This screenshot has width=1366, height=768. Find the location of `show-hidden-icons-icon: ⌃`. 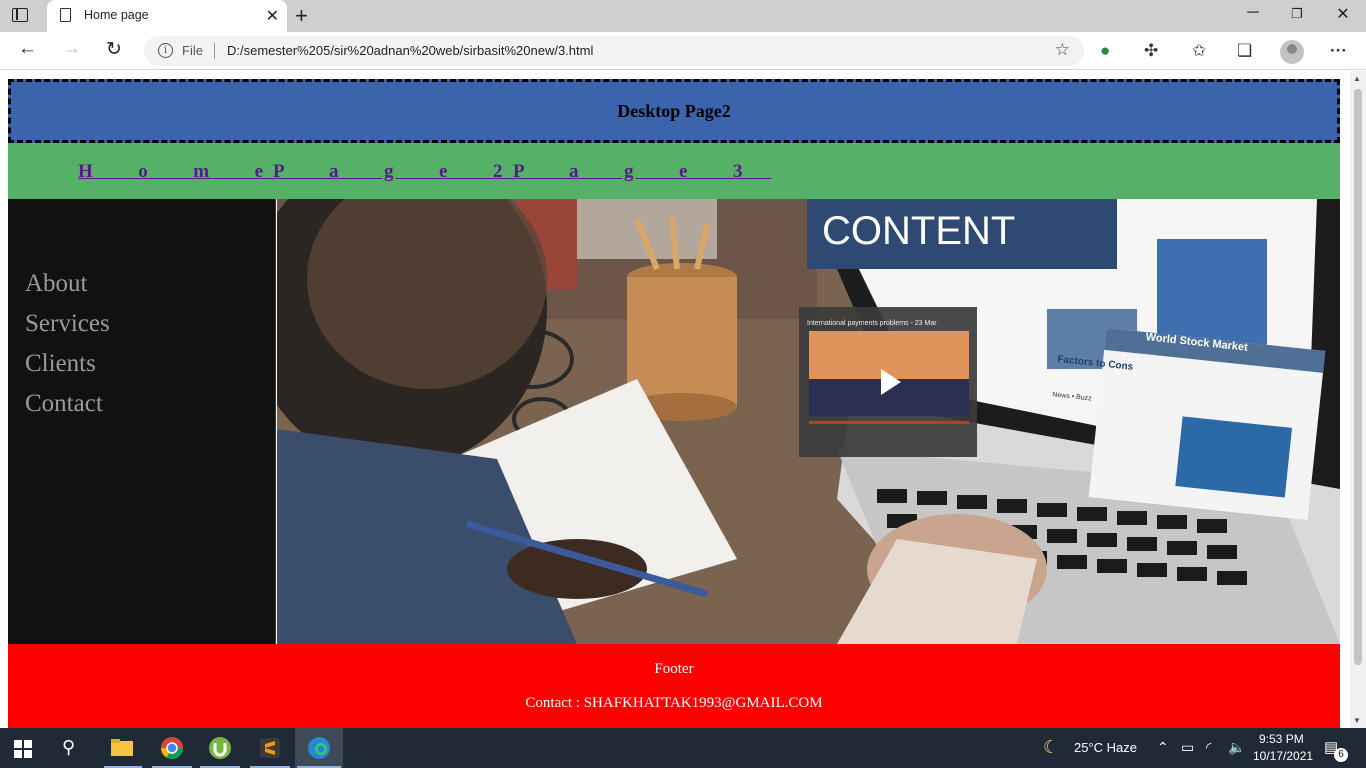

show-hidden-icons-icon: ⌃ is located at coordinates (1163, 747).